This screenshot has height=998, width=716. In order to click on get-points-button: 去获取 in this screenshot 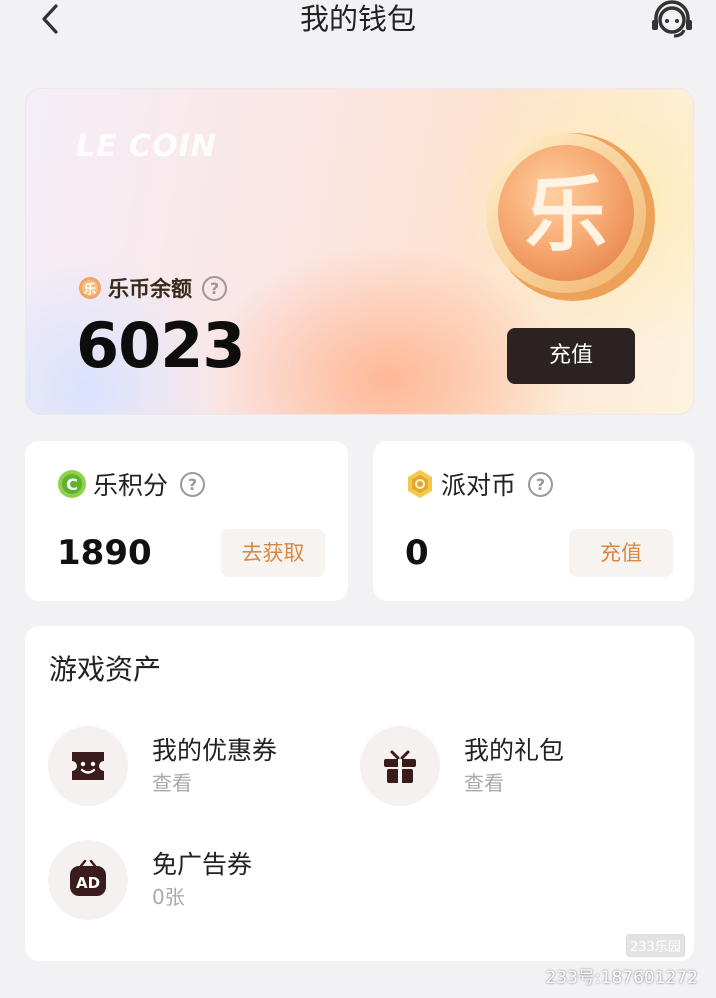, I will do `click(273, 553)`.